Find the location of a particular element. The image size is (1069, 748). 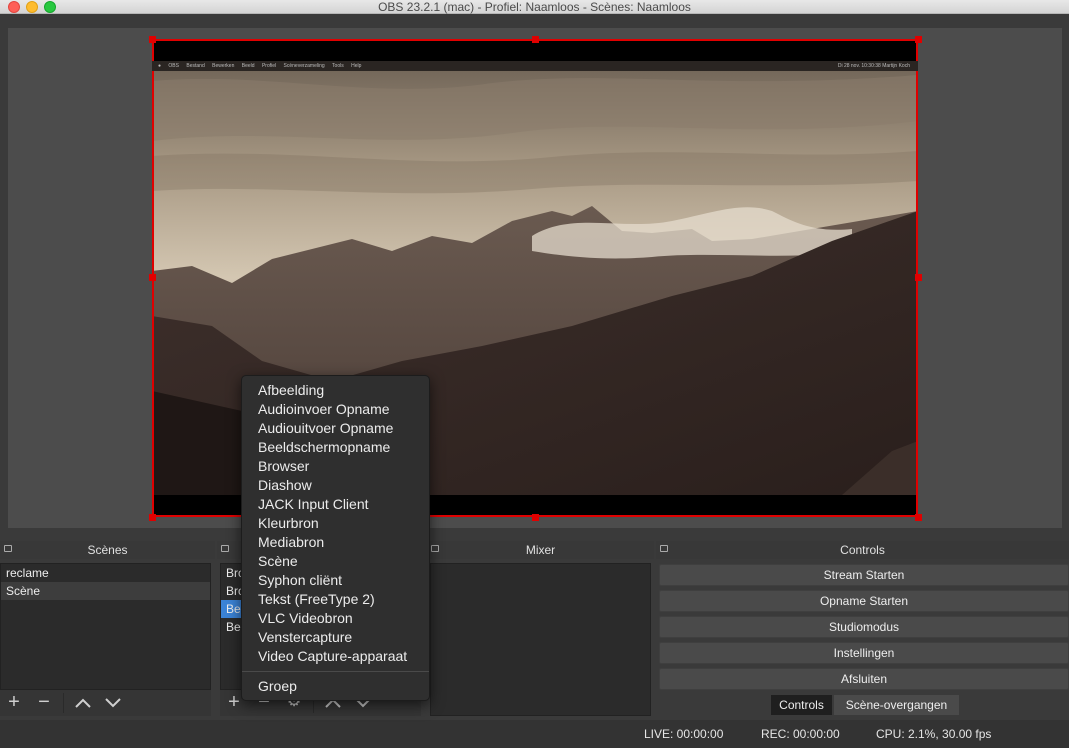

menu-item-slideshow: Diashow is located at coordinates (335, 485).